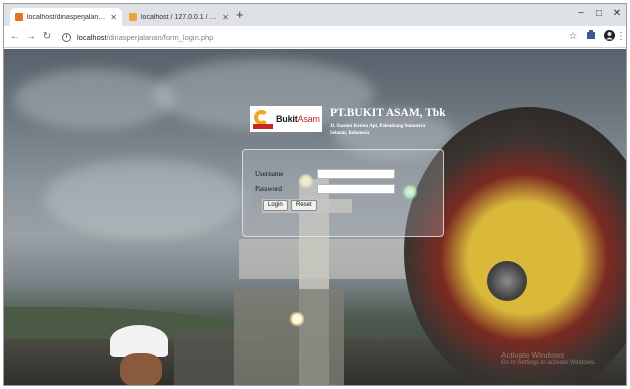 The image size is (630, 389). Describe the element at coordinates (573, 37) in the screenshot. I see `star-icon: ☆` at that location.